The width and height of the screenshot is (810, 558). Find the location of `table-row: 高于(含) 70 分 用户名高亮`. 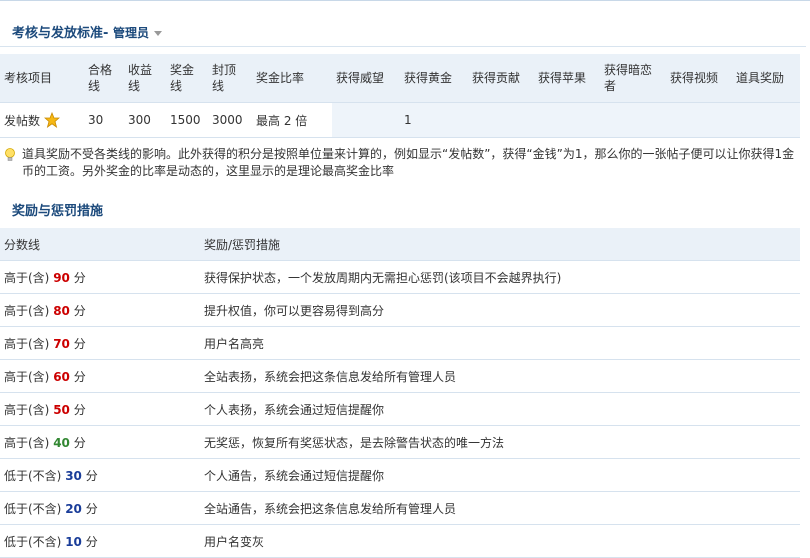

table-row: 高于(含) 70 分 用户名高亮 is located at coordinates (400, 343).